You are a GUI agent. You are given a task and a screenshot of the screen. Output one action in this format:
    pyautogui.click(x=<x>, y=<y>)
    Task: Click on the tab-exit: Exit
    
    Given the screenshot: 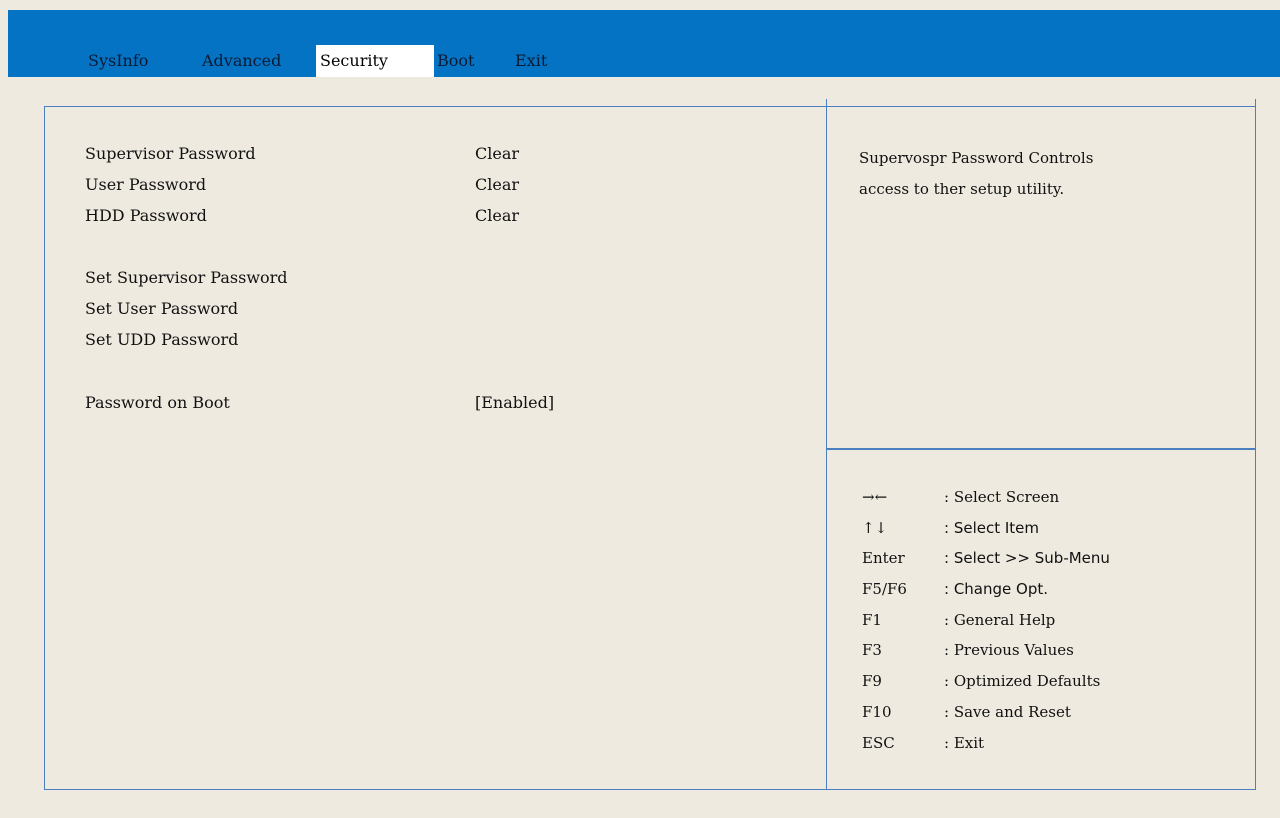 What is the action you would take?
    pyautogui.click(x=531, y=61)
    